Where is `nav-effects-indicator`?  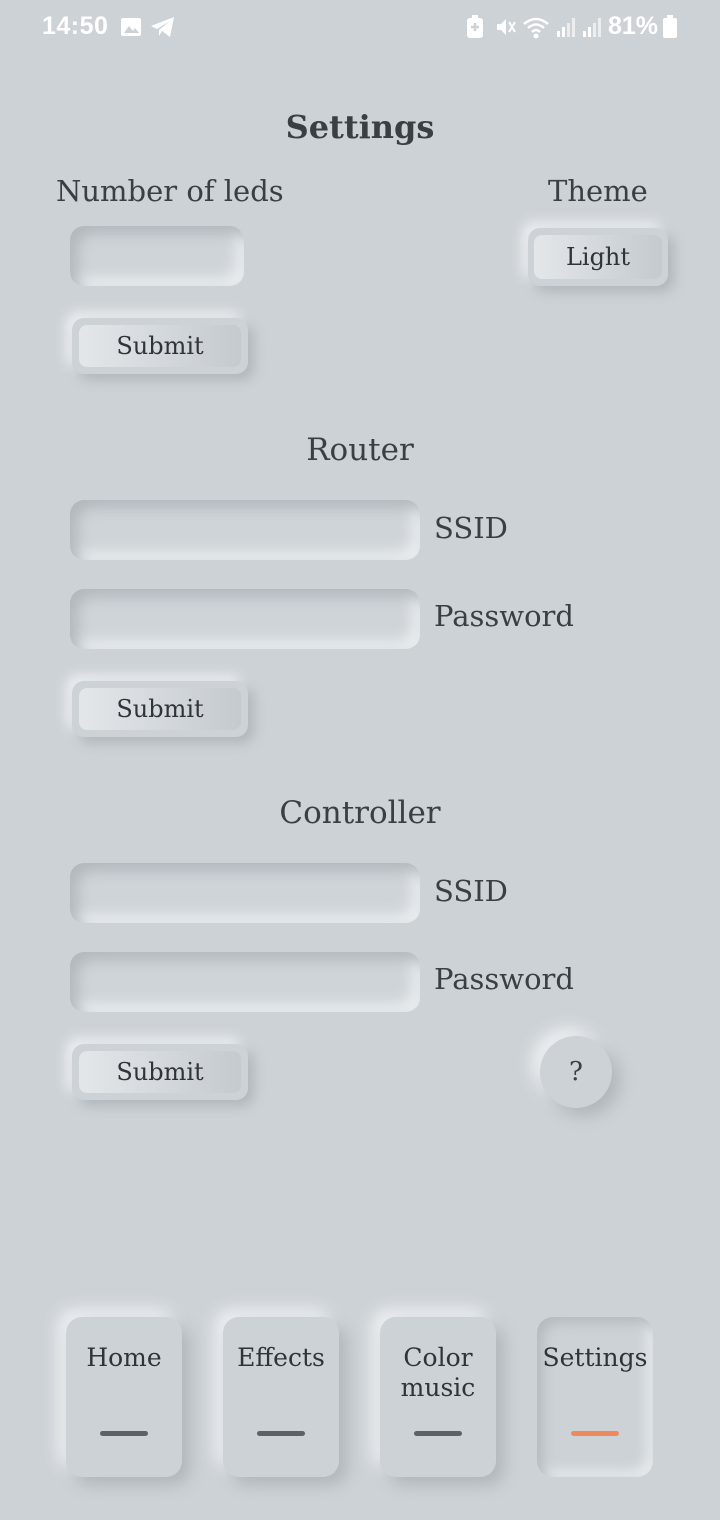 nav-effects-indicator is located at coordinates (281, 1433).